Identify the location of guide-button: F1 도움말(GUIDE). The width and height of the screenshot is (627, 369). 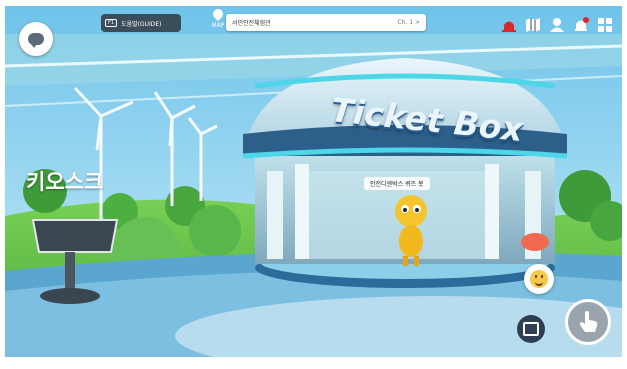
(141, 23).